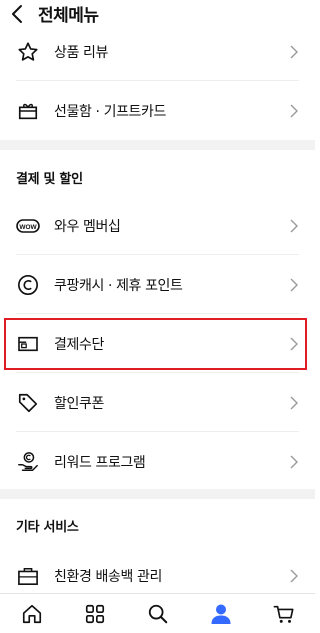 This screenshot has width=320, height=633. Describe the element at coordinates (81, 52) in the screenshot. I see `menu-item-label: 상품 리뷰` at that location.